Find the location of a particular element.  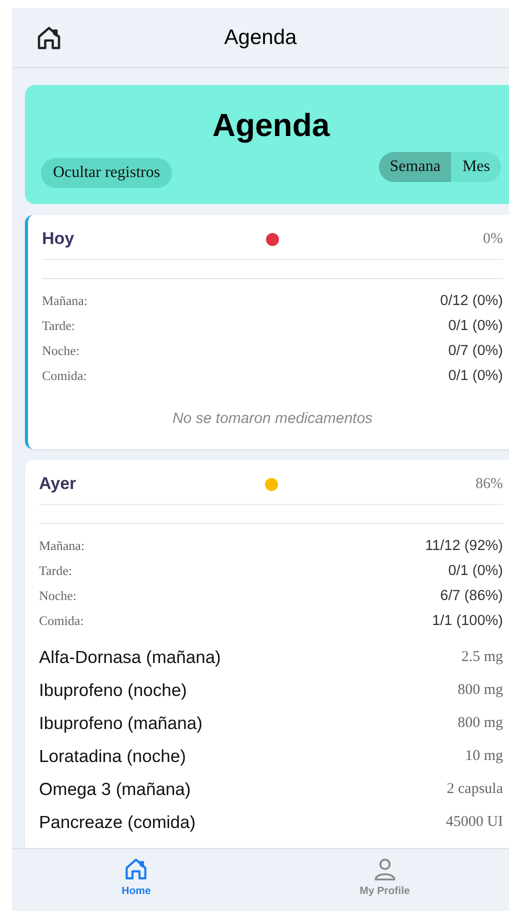

period-value: 6/7 (86%) is located at coordinates (471, 596).